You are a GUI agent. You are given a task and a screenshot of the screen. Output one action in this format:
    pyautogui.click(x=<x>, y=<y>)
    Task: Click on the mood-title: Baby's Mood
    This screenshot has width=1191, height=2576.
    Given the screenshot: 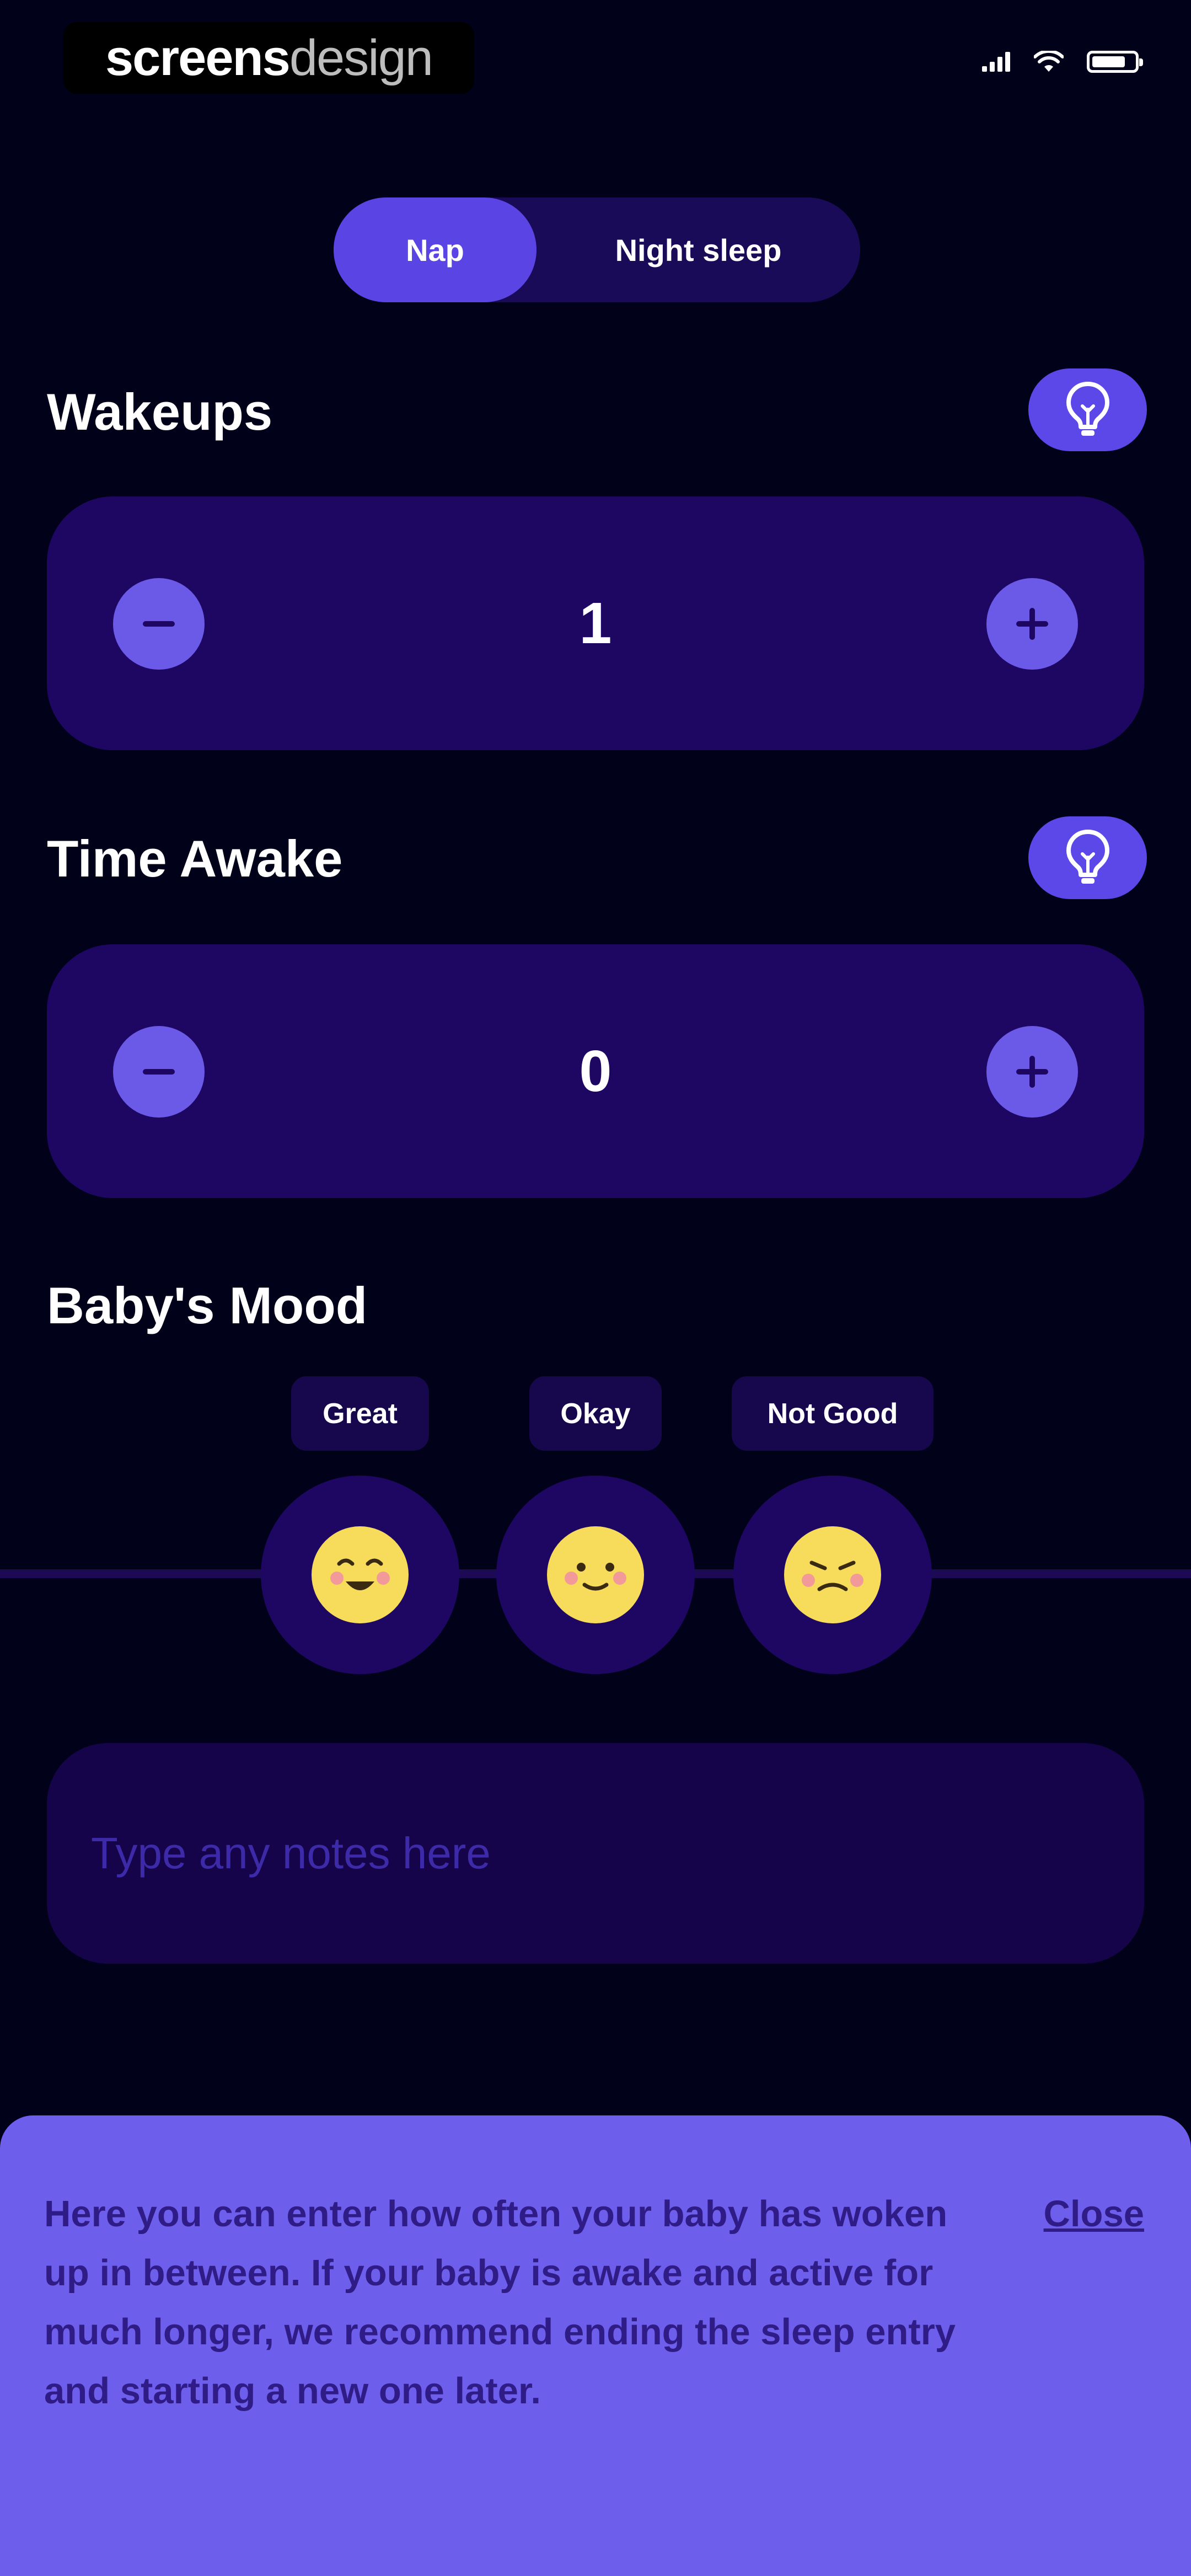 What is the action you would take?
    pyautogui.click(x=207, y=1305)
    